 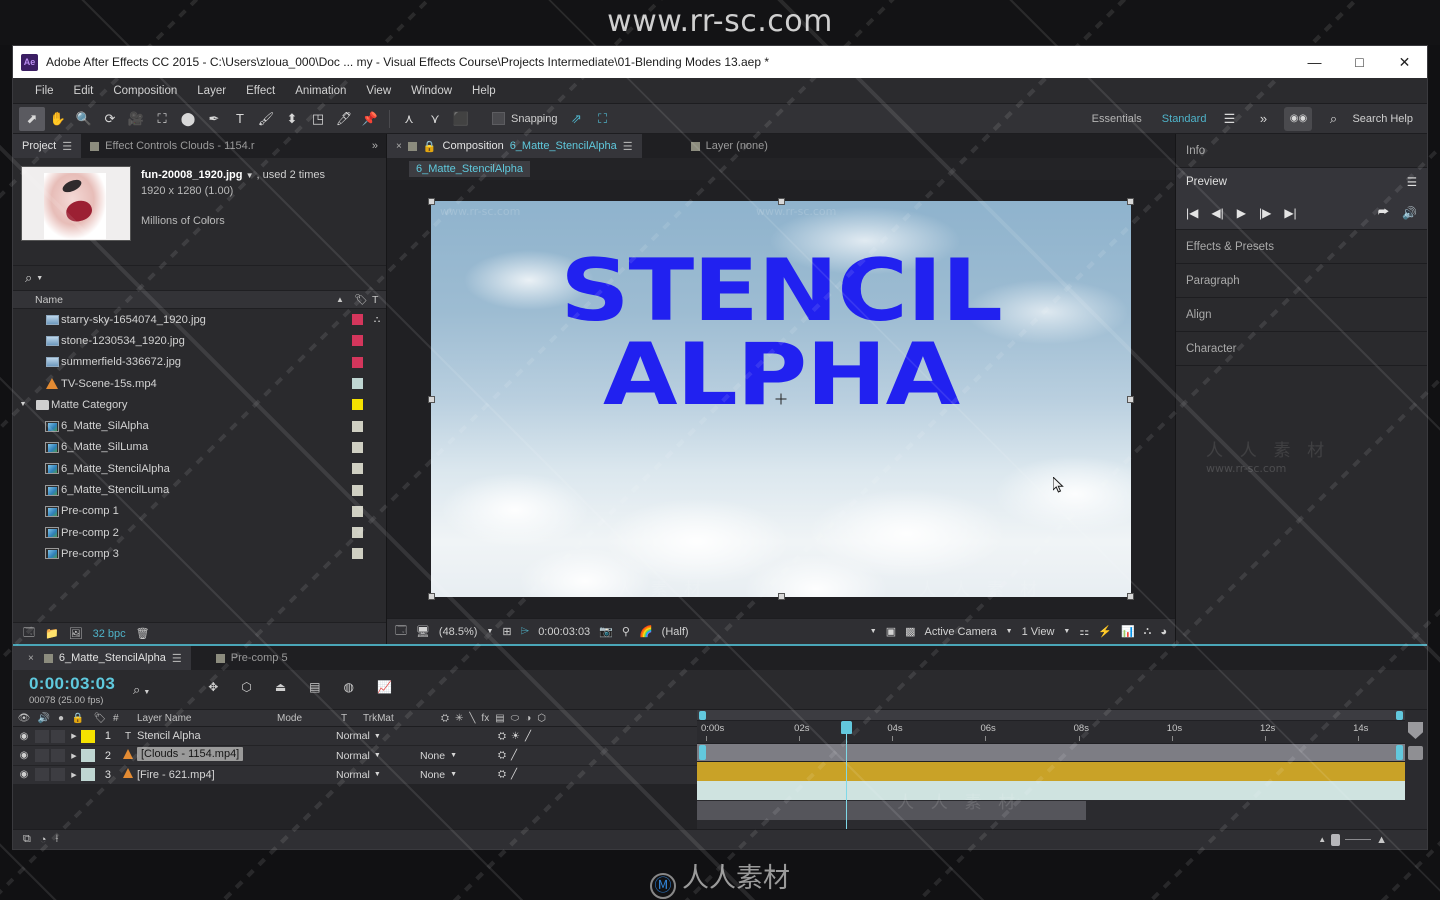 What do you see at coordinates (1128, 631) in the screenshot?
I see `timeline-icon: 📊` at bounding box center [1128, 631].